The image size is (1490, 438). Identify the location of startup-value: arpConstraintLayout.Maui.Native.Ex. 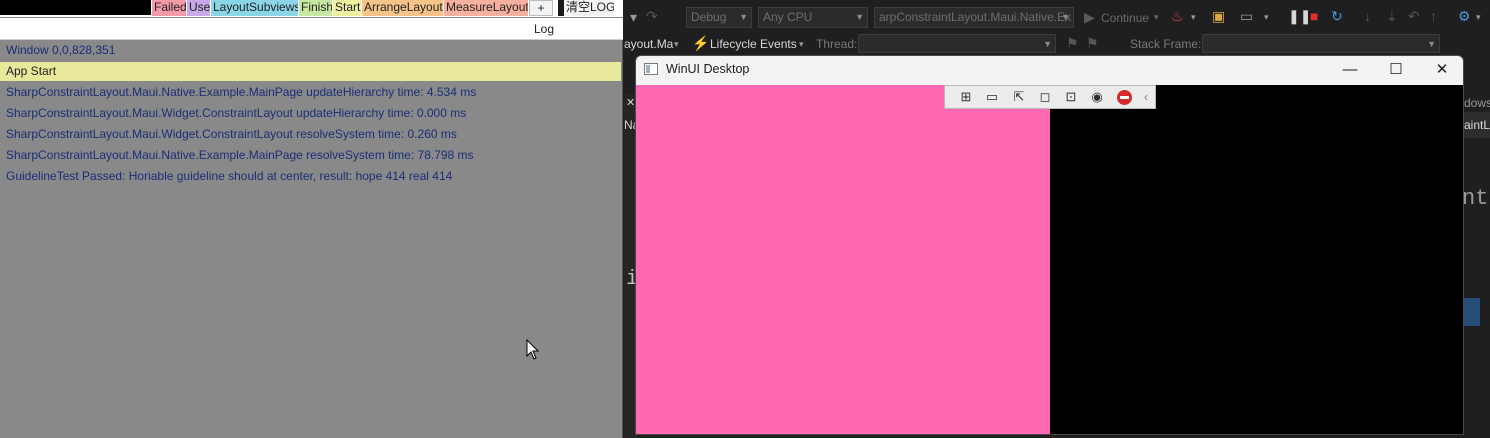
(975, 17).